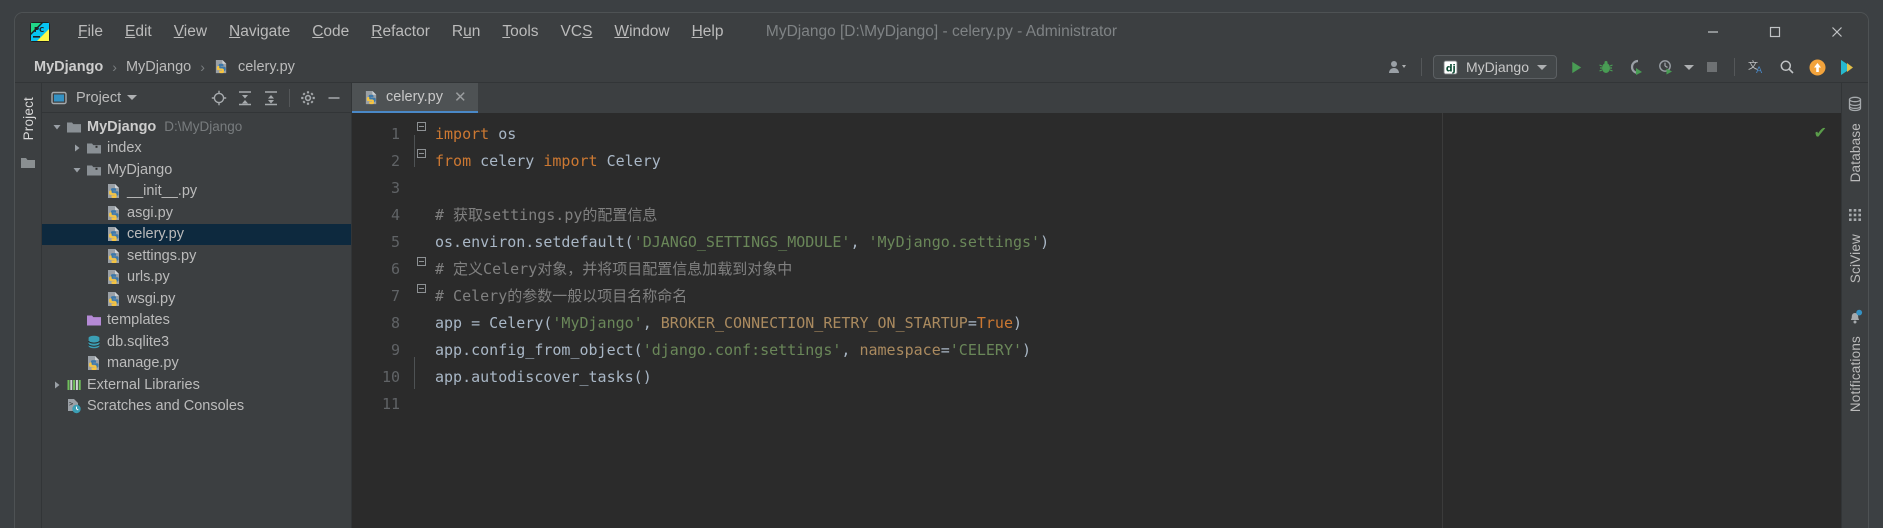  Describe the element at coordinates (219, 98) in the screenshot. I see `scroll-from-source-button` at that location.